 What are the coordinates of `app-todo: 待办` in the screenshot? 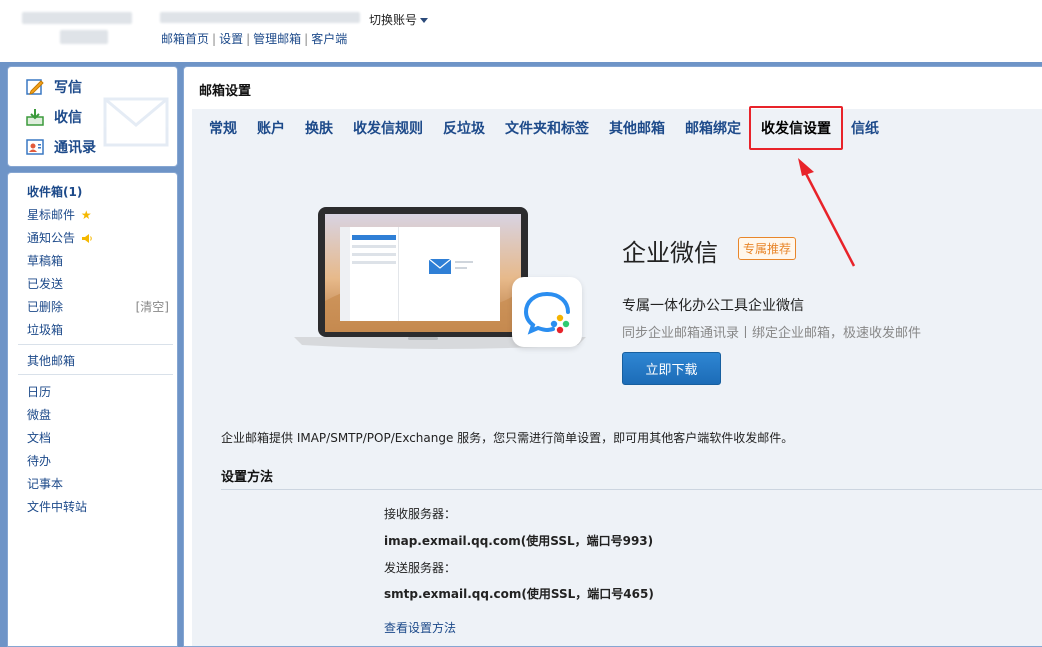 It's located at (39, 460).